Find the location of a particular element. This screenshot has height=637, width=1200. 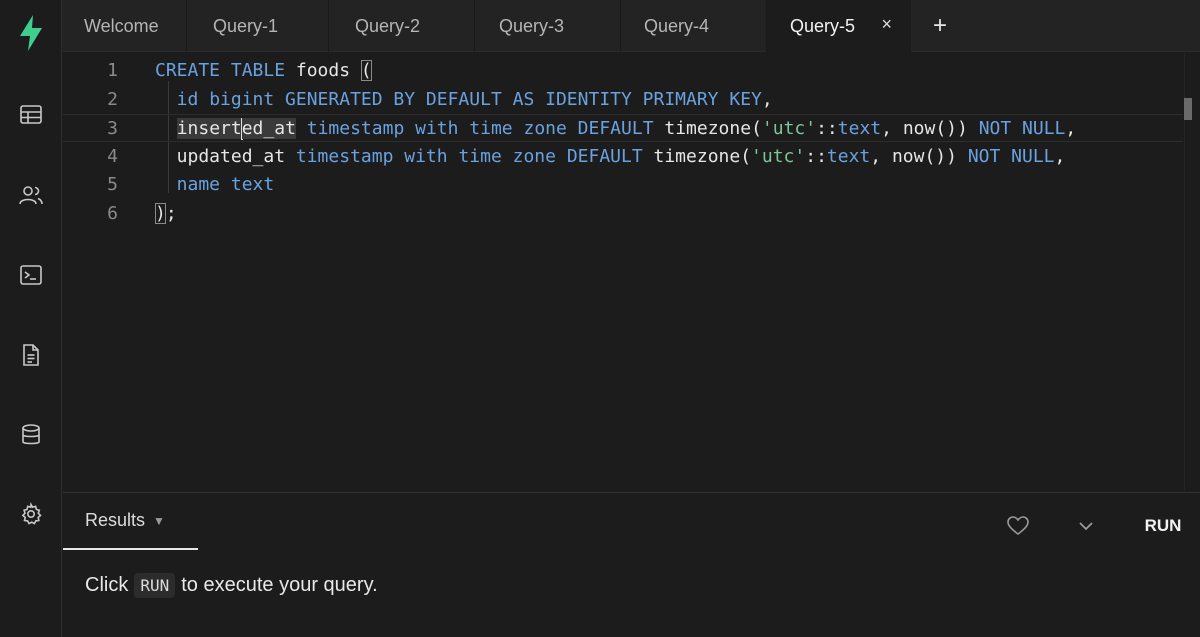

tab-query-4: Query-4 is located at coordinates (694, 26).